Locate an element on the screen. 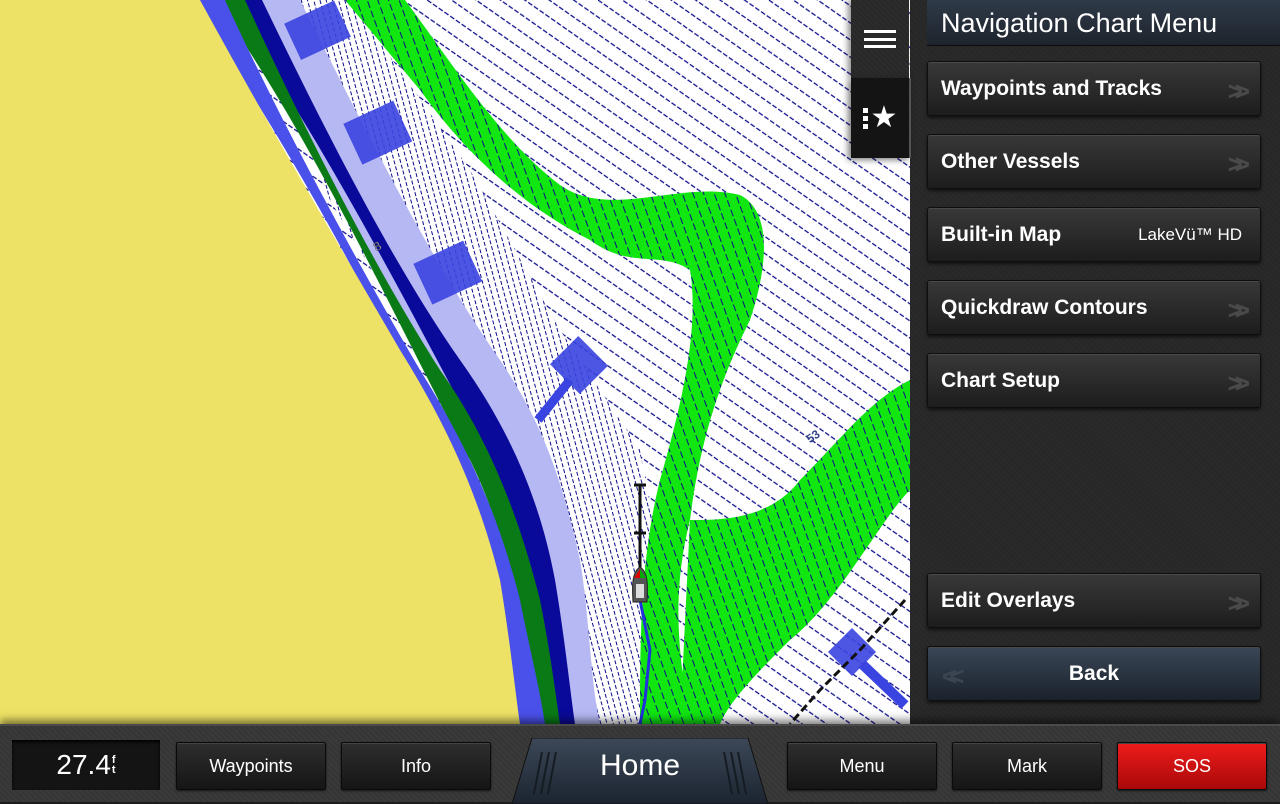 This screenshot has width=1280, height=804. side-tabs: ★ is located at coordinates (881, 80).